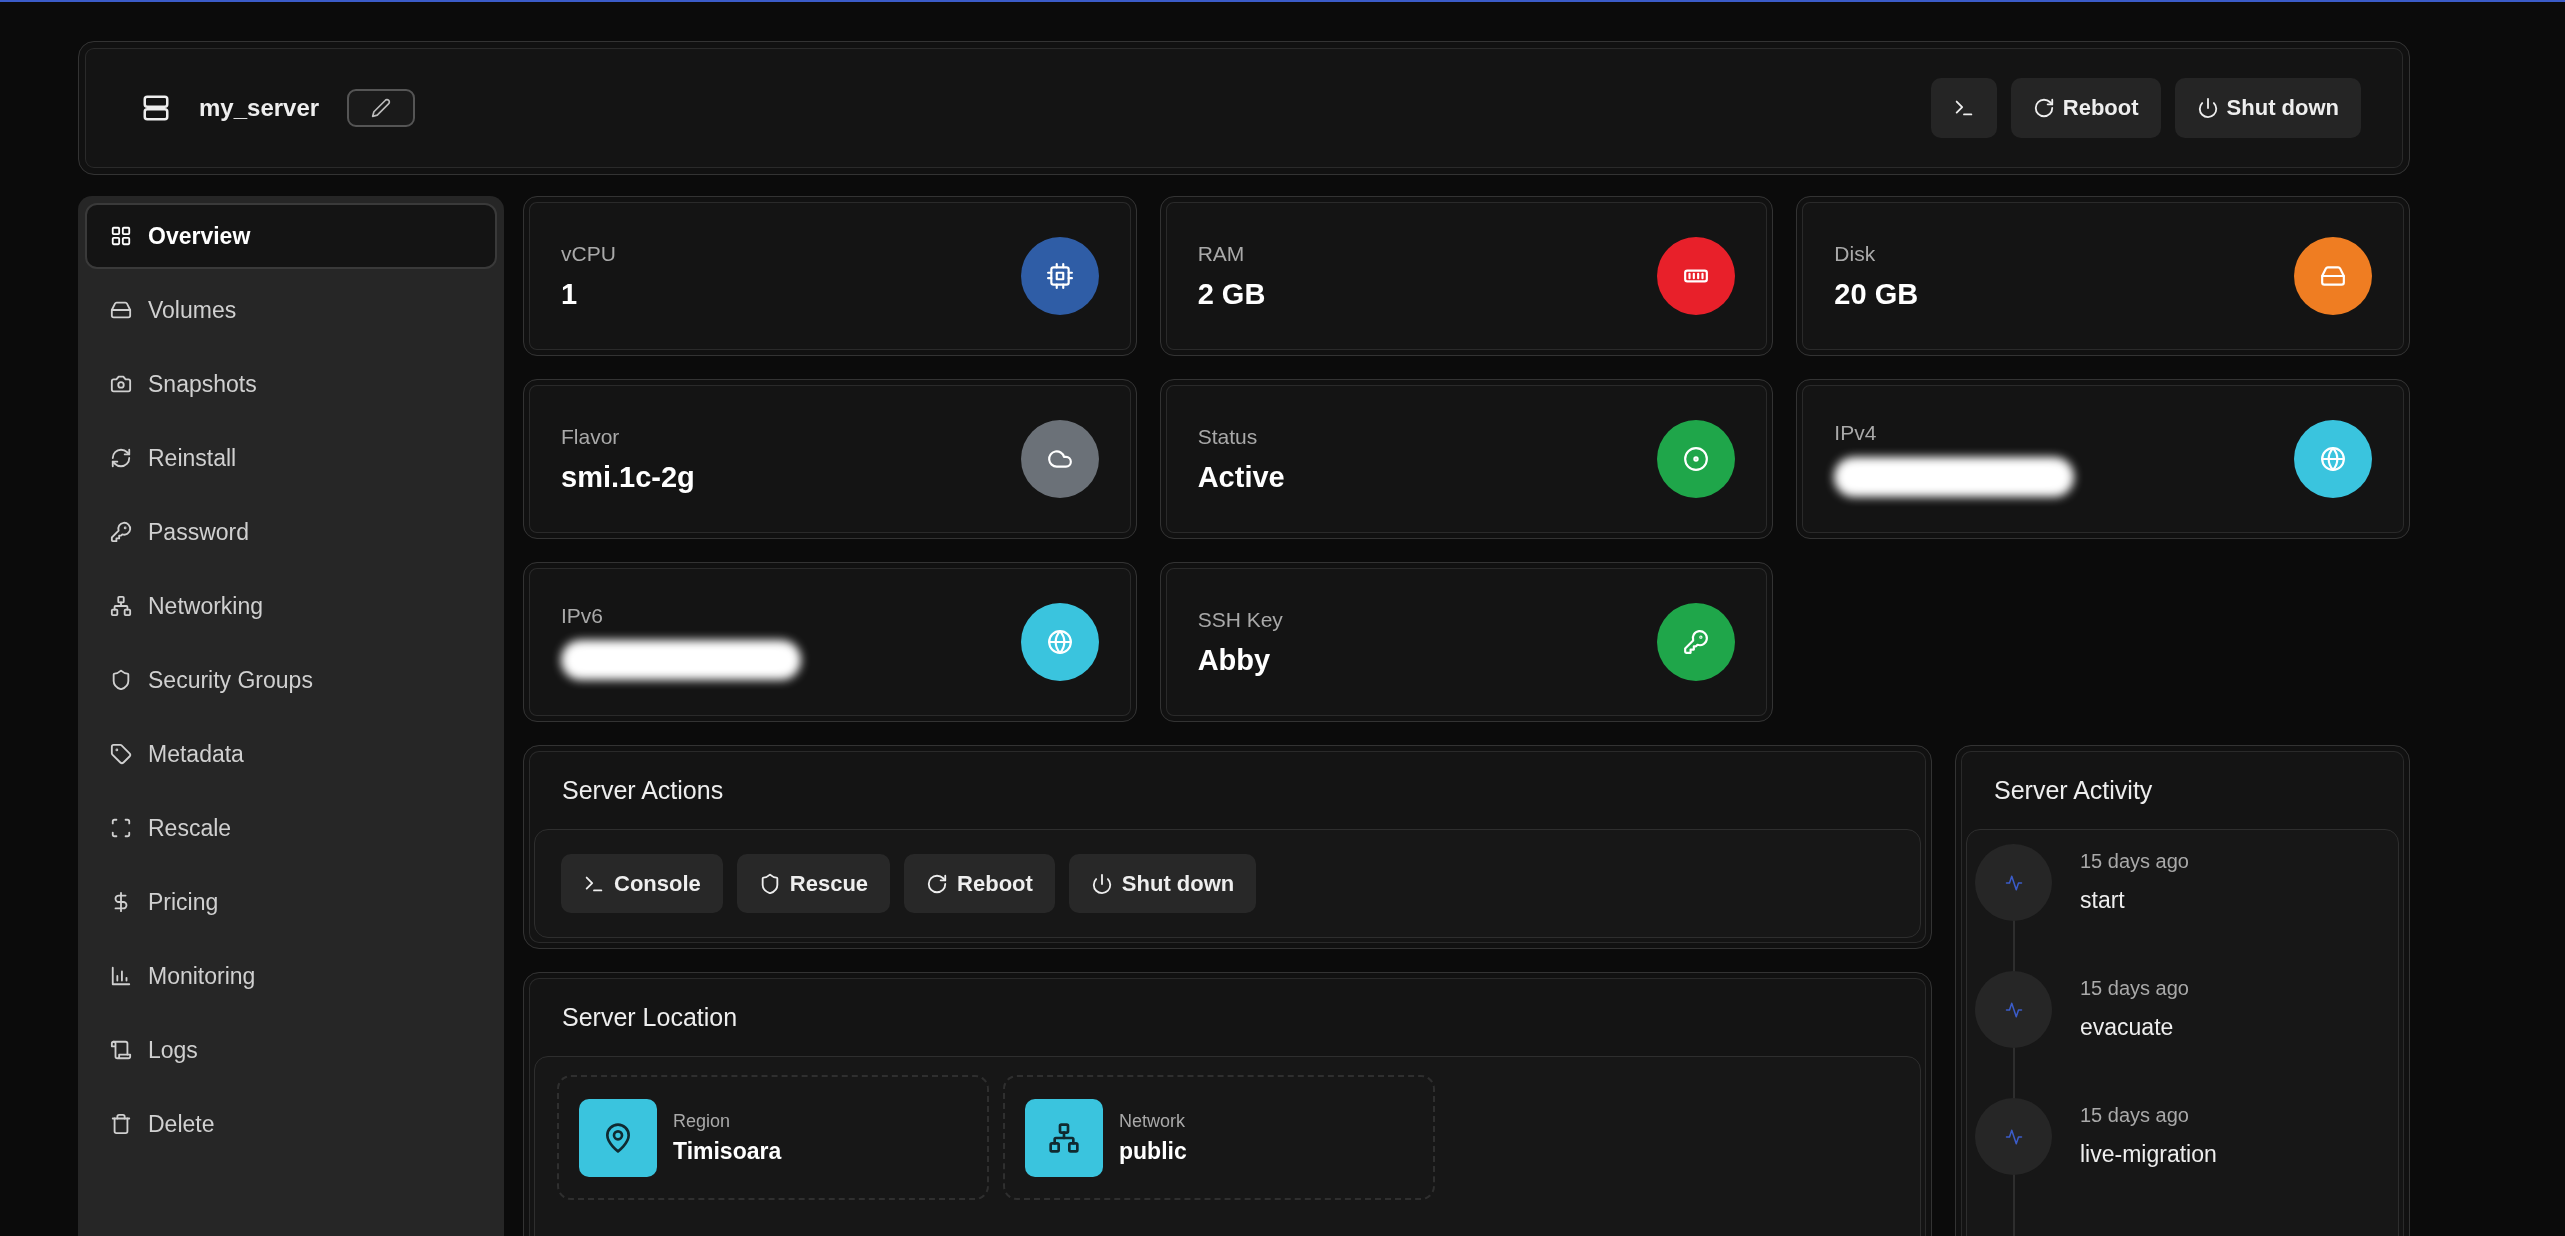 The height and width of the screenshot is (1236, 2565). Describe the element at coordinates (121, 1124) in the screenshot. I see `trash-icon` at that location.